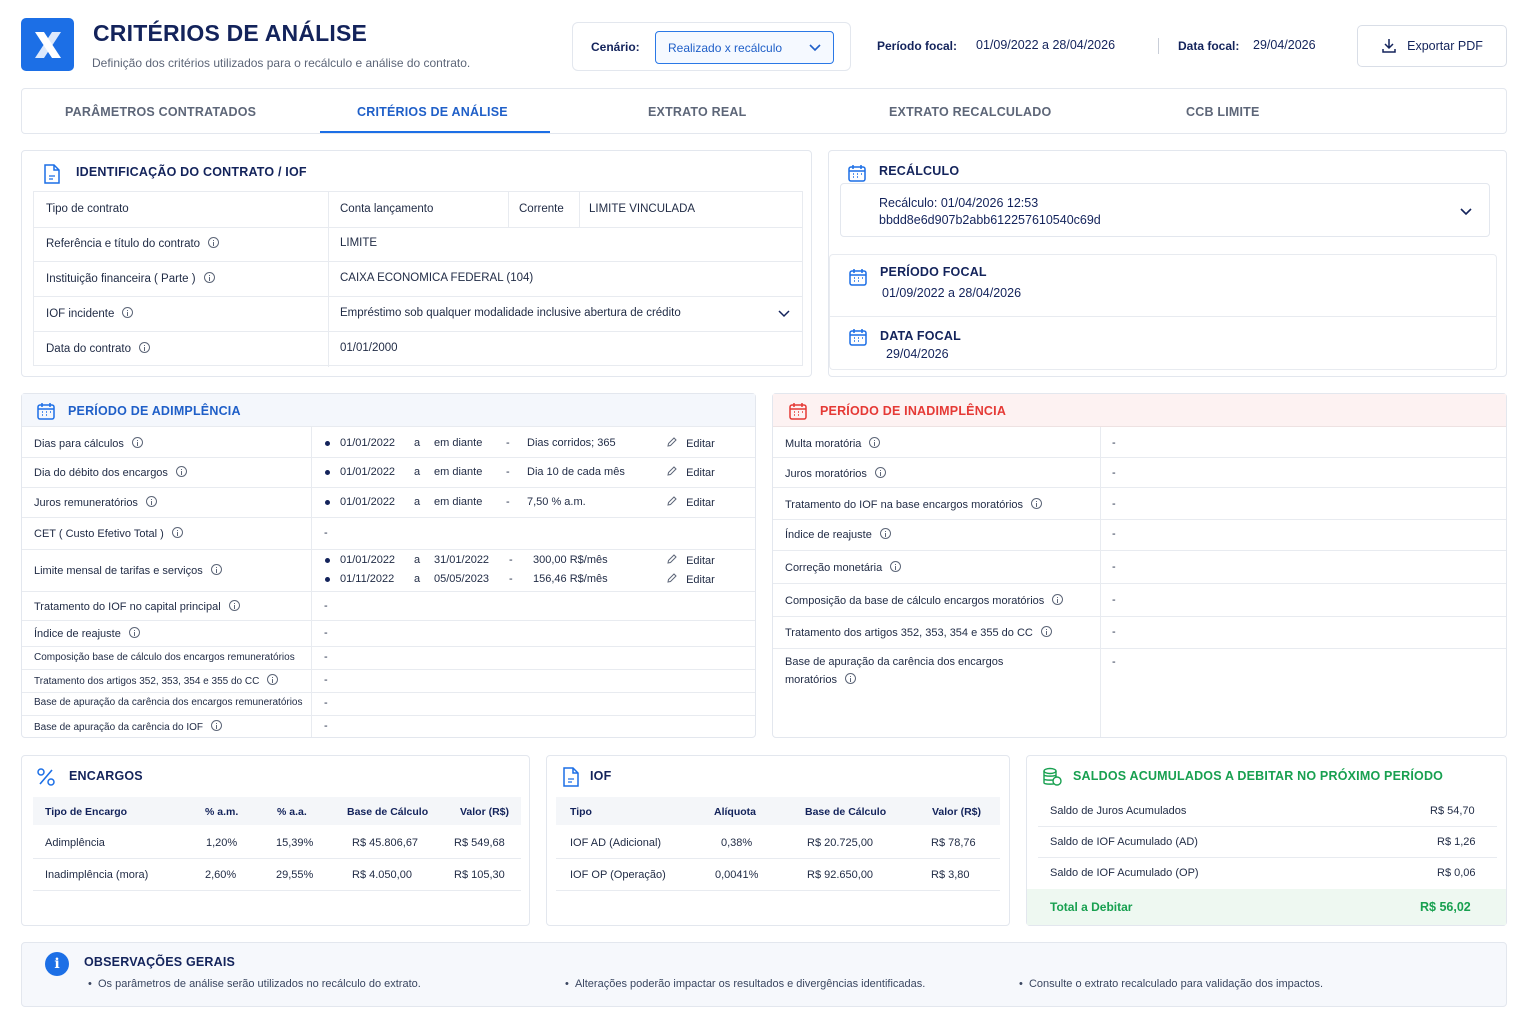 This screenshot has height=1024, width=1535. I want to click on contract-reference-label: Referência e título do contrato, so click(133, 243).